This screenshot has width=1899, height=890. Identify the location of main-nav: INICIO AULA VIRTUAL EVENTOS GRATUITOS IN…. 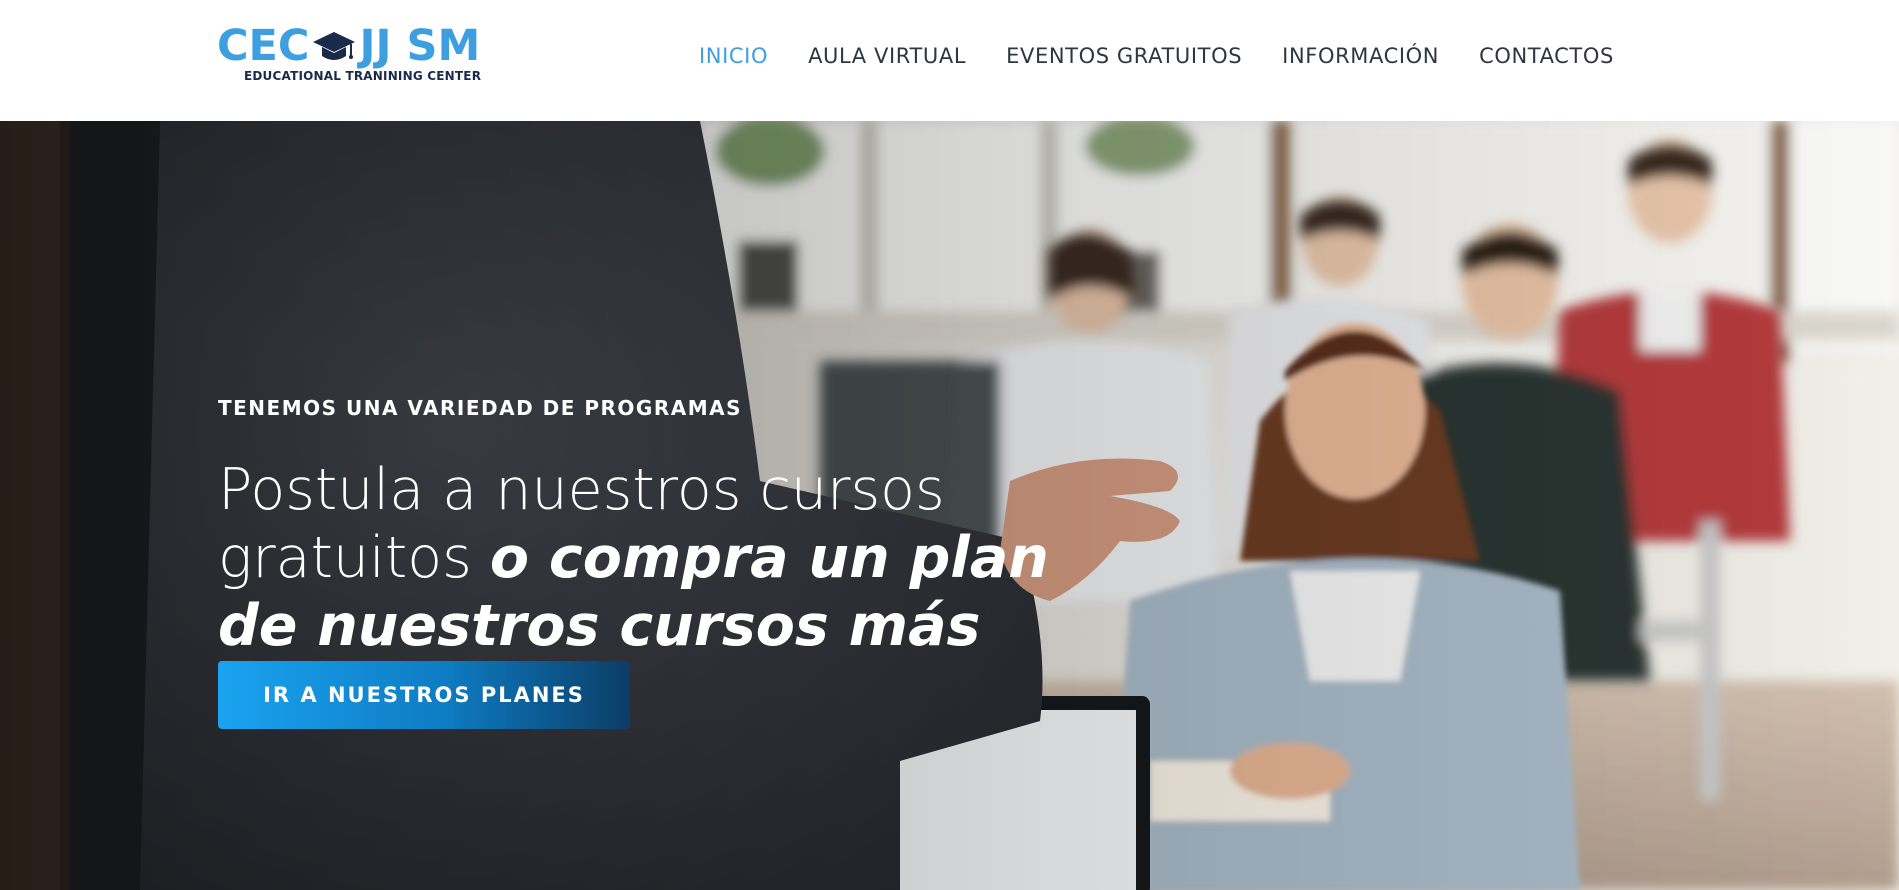
(1156, 56).